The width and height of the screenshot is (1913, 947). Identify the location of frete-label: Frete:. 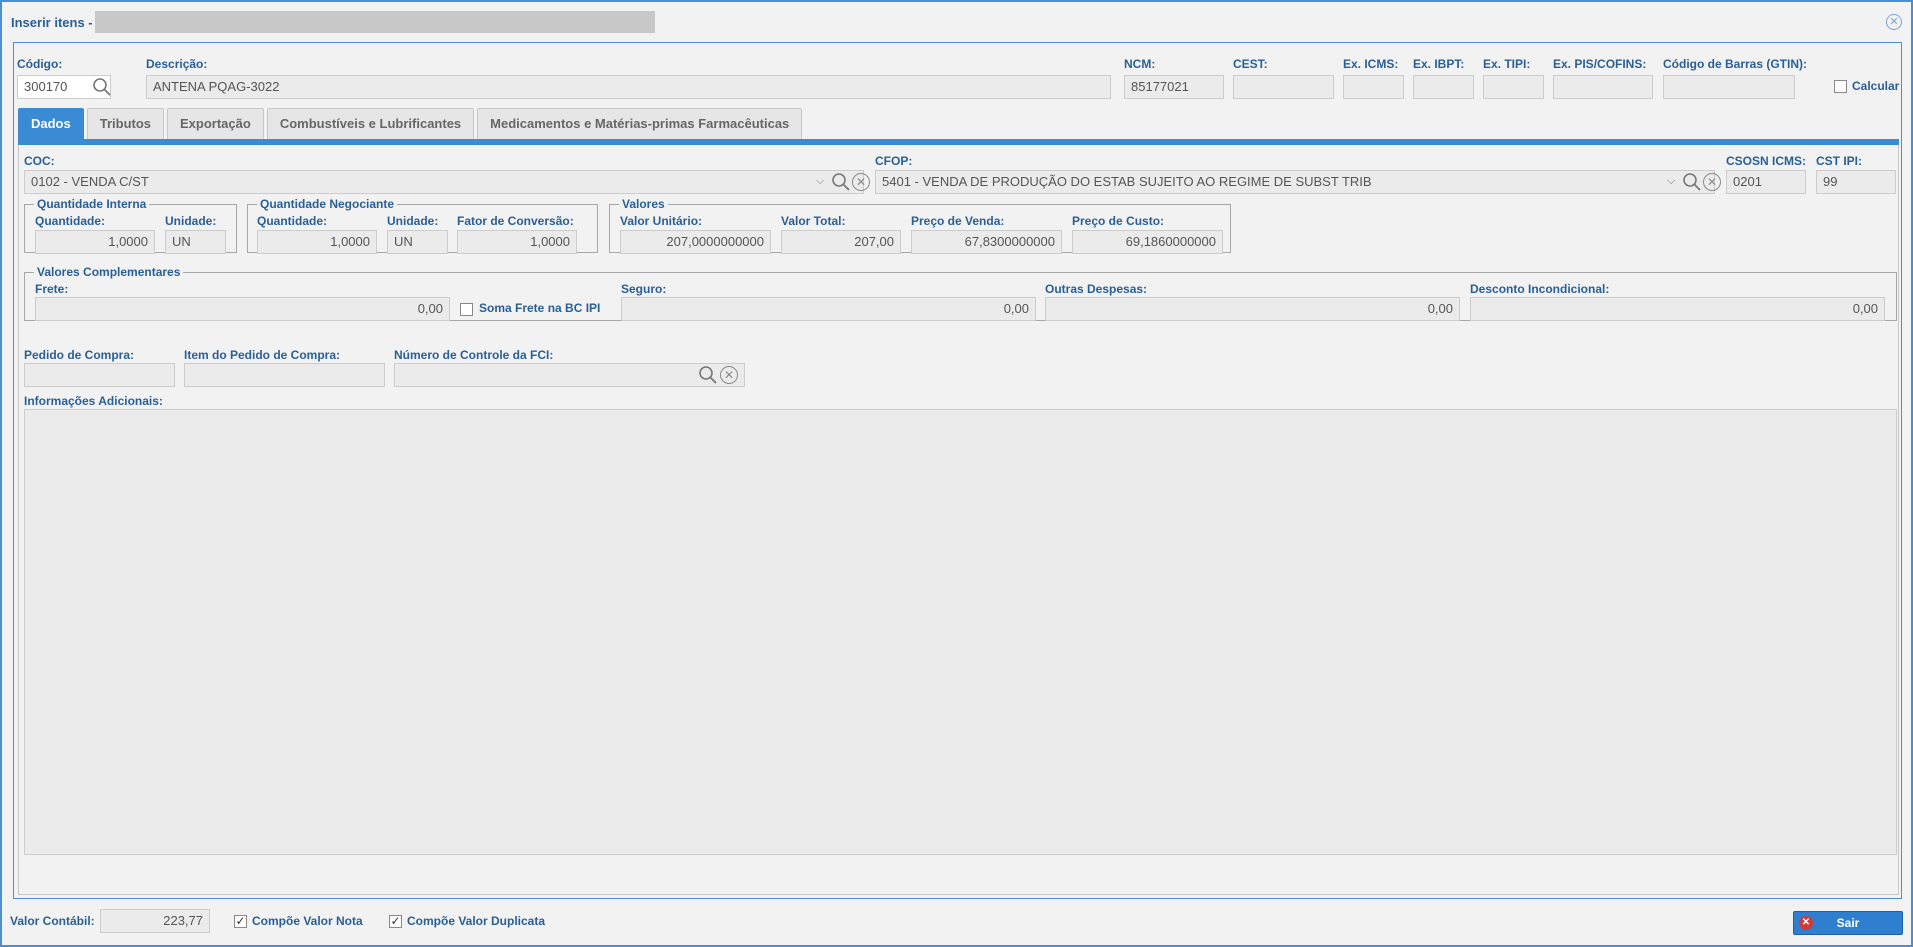
(52, 289).